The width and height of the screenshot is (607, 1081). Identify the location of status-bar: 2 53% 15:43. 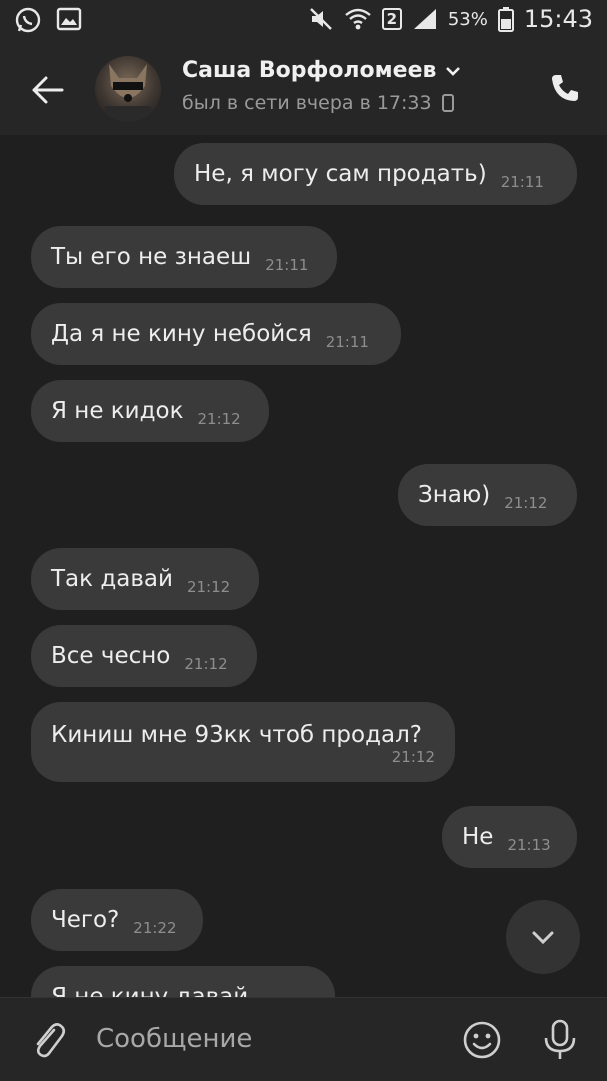
(303, 22).